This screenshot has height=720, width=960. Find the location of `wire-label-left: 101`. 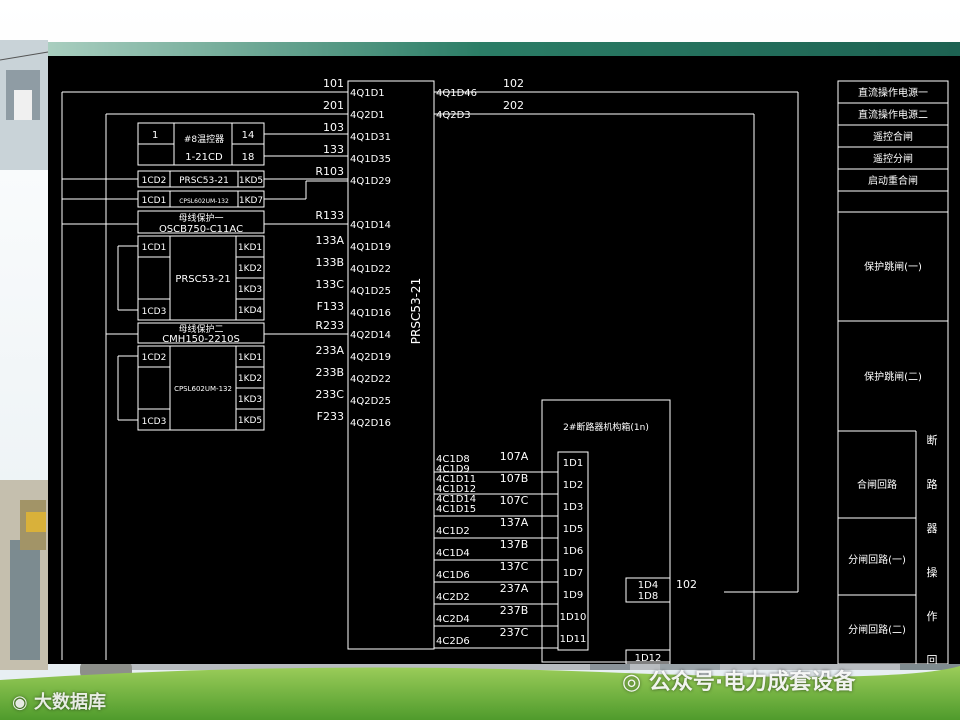

wire-label-left: 101 is located at coordinates (333, 83).